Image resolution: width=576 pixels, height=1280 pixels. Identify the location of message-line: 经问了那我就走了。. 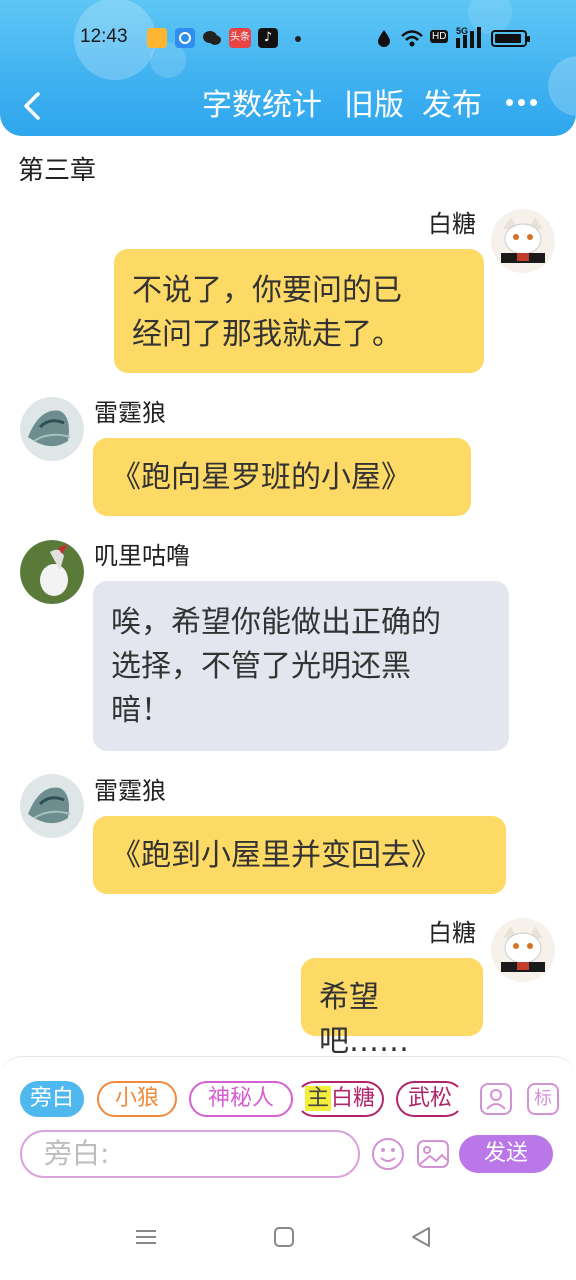
(267, 334).